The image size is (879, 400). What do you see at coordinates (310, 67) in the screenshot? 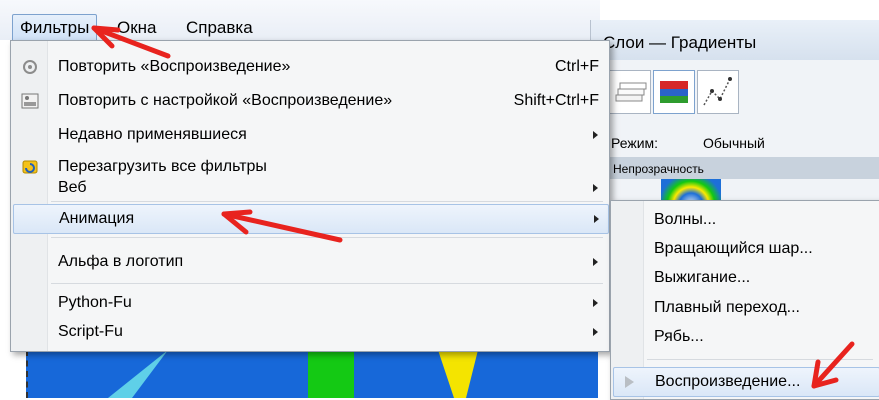
I see `menu-item-repeat: Повторить «Воспроизведение» Ctrl+F` at bounding box center [310, 67].